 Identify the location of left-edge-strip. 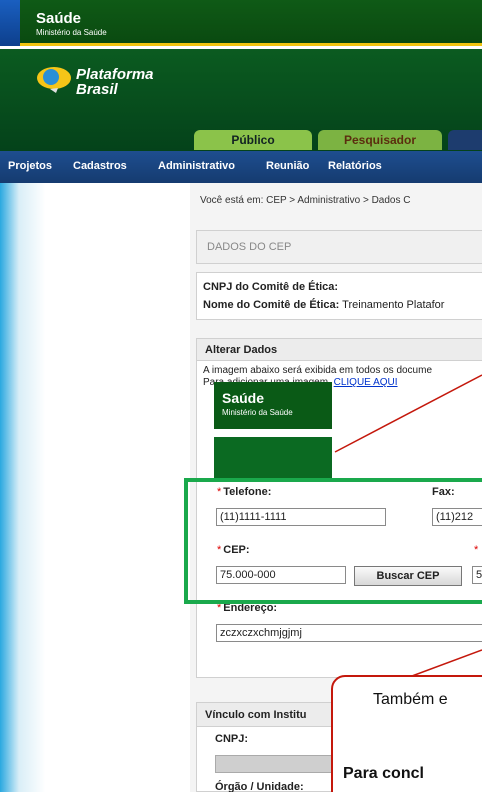
(10, 23).